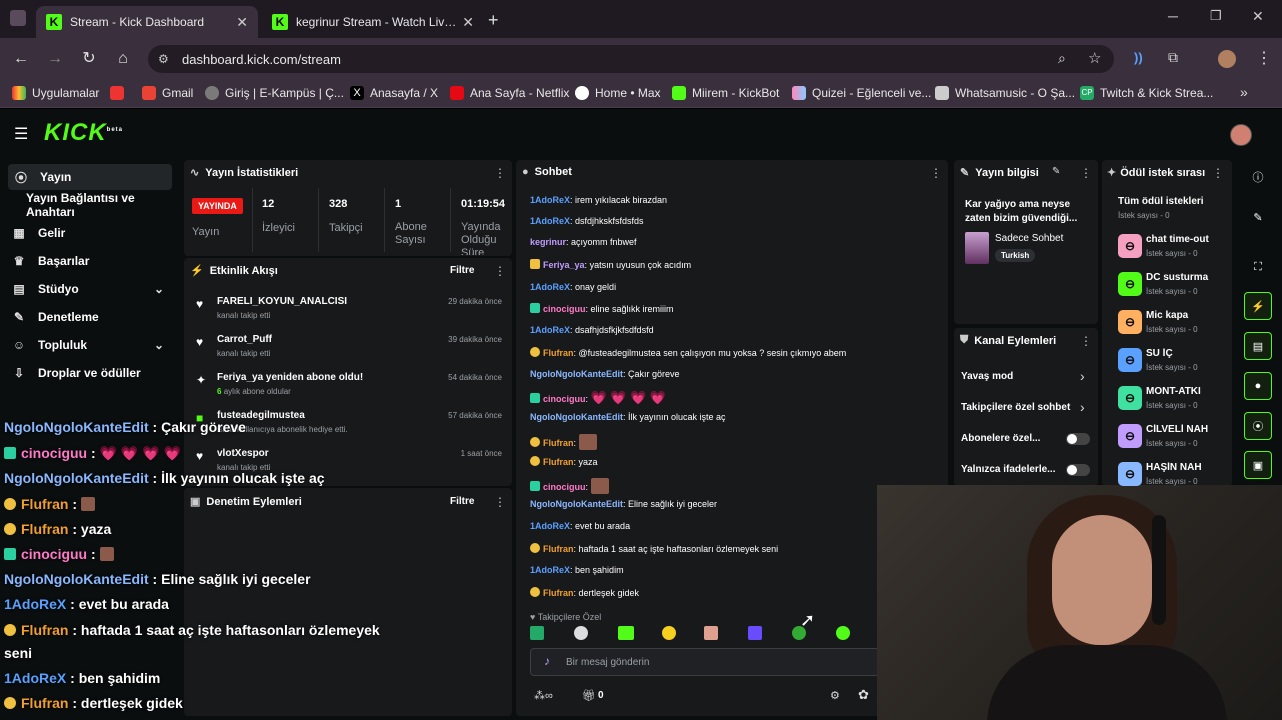 This screenshot has width=1282, height=720. I want to click on reward-item-name: CİLVELİ NAH, so click(1186, 429).